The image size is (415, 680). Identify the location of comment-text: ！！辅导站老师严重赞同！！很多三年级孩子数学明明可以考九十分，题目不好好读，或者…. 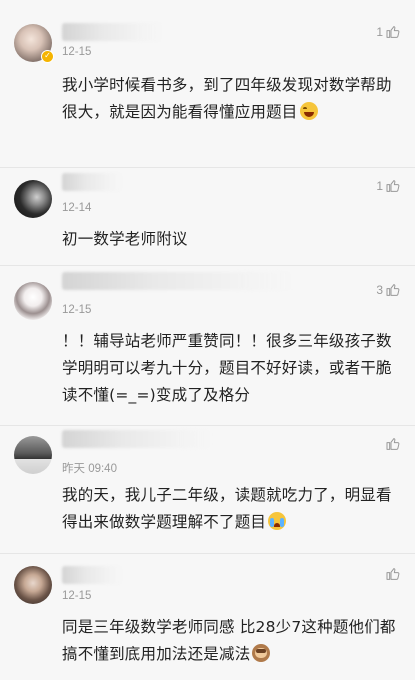
(227, 368).